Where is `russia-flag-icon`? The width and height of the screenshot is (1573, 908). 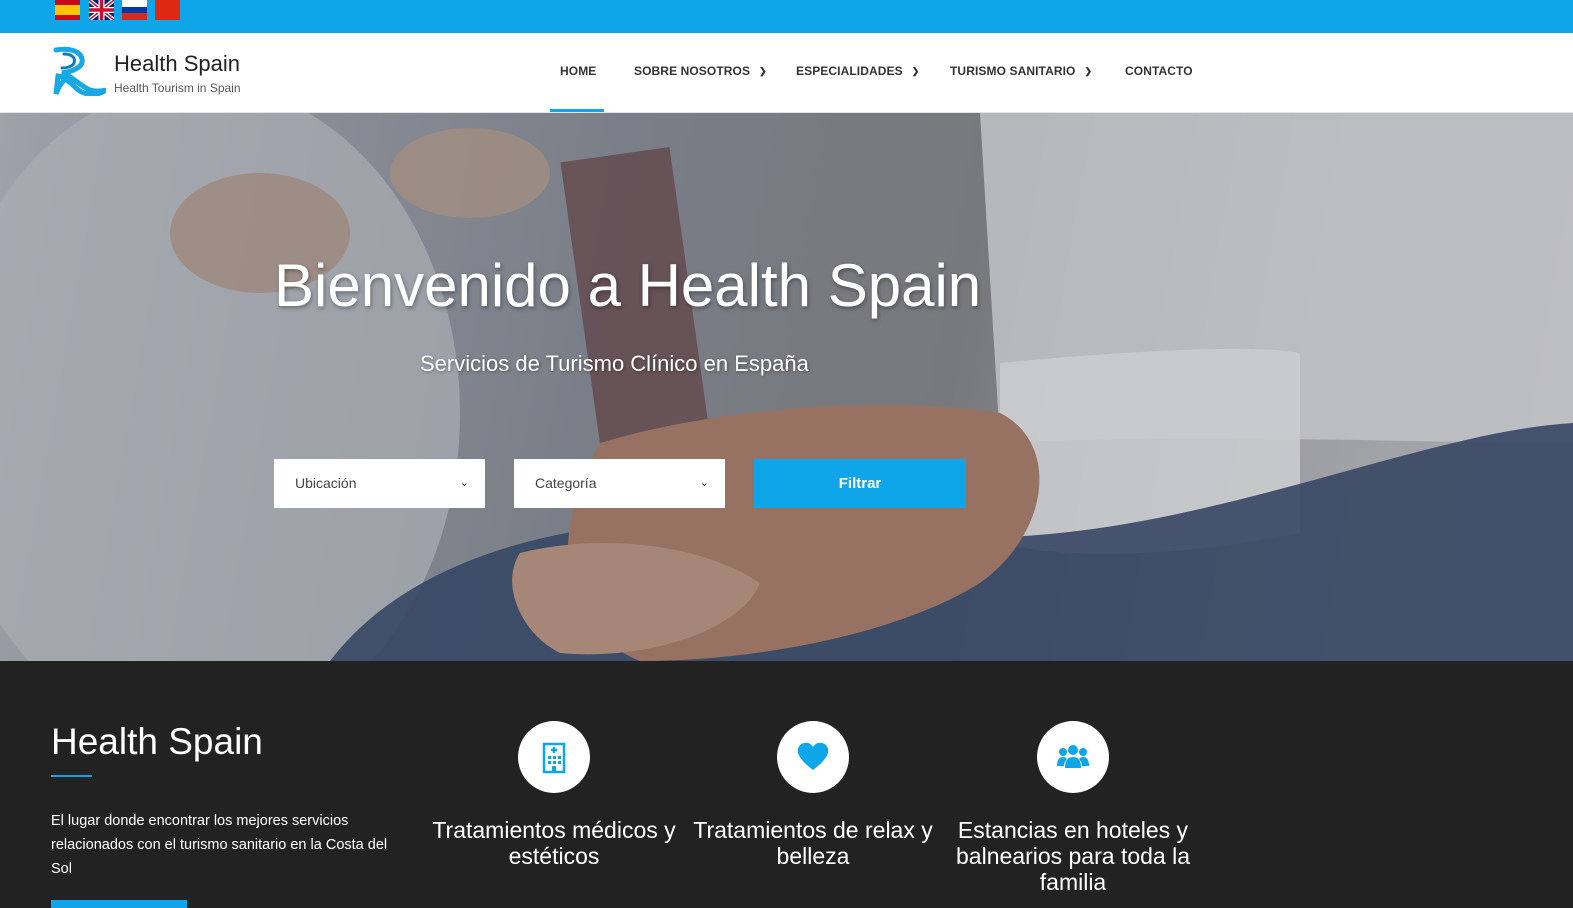
russia-flag-icon is located at coordinates (134, 10).